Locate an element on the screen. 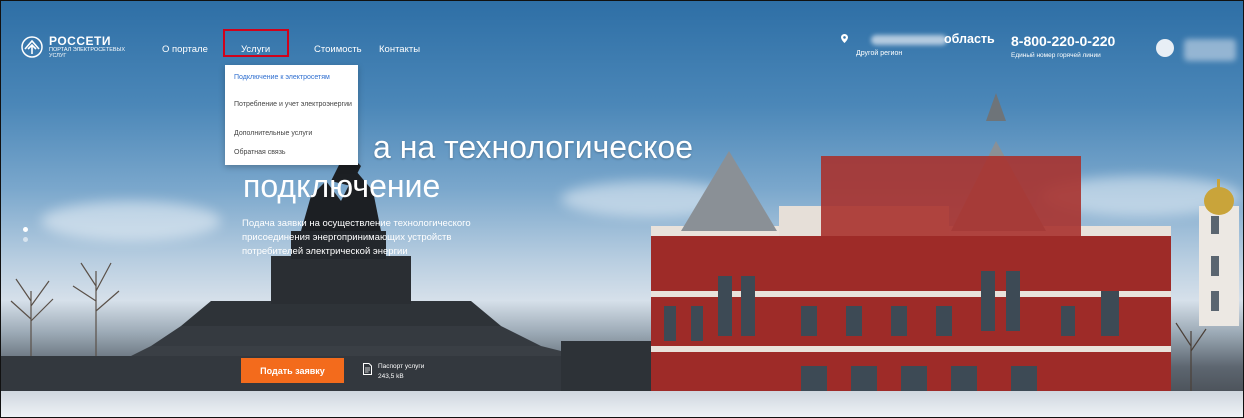  snow-ground is located at coordinates (622, 404).